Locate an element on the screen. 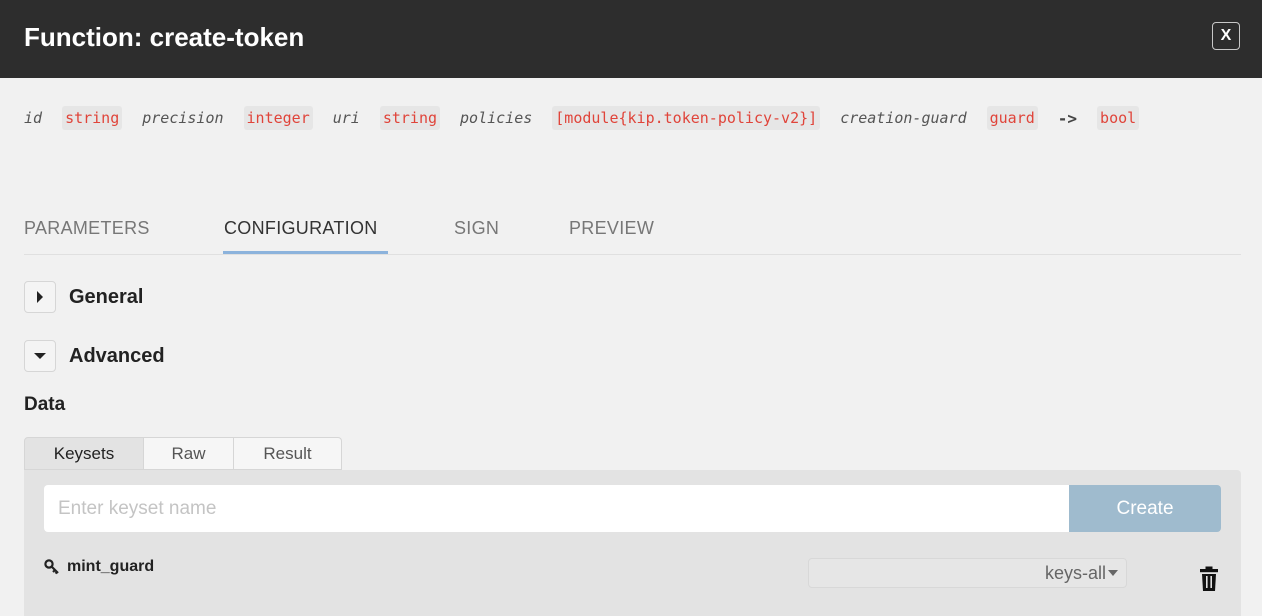 Image resolution: width=1262 pixels, height=616 pixels. section-general-label: General is located at coordinates (106, 297).